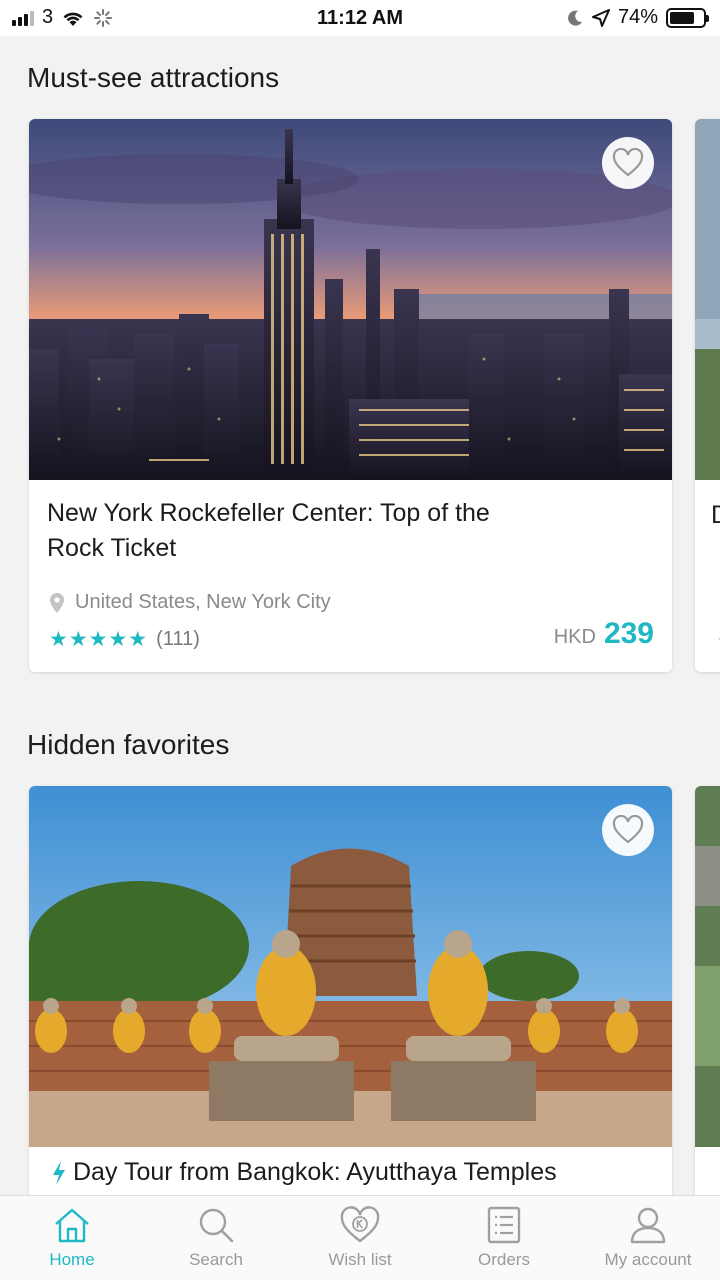 This screenshot has width=720, height=1280. I want to click on attraction-title-text: Day Tour from Bangkok: Ayutthaya Temples, so click(315, 1172).